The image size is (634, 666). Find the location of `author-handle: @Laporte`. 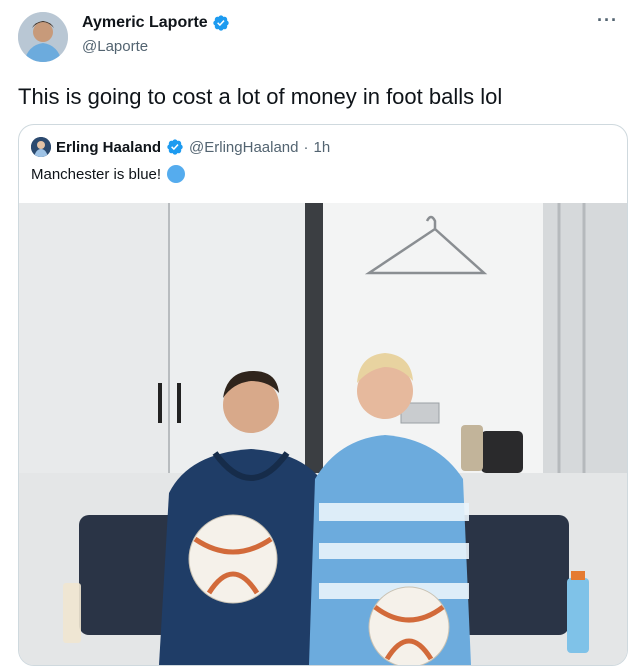

author-handle: @Laporte is located at coordinates (115, 46).